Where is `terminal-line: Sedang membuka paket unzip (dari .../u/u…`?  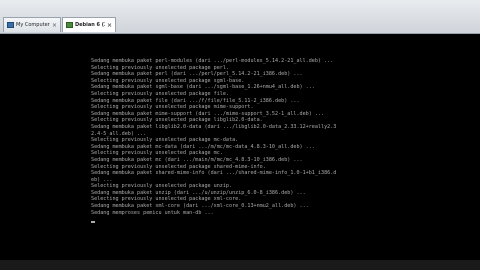
terminal-line: Sedang membuka paket unzip (dari .../u/u… is located at coordinates (198, 192).